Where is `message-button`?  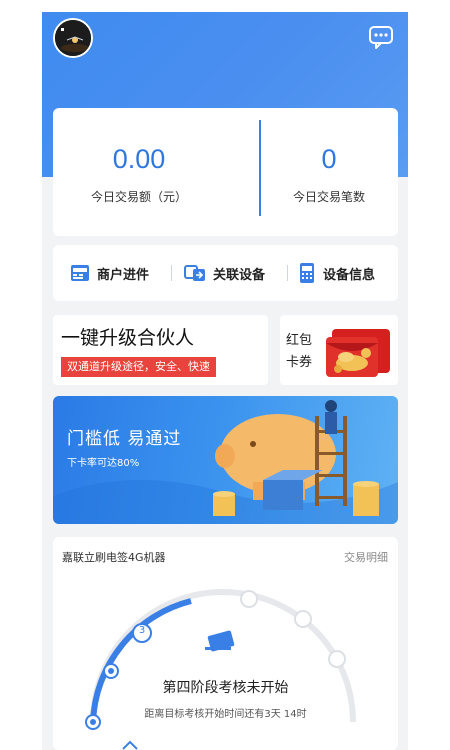
message-button is located at coordinates (381, 37).